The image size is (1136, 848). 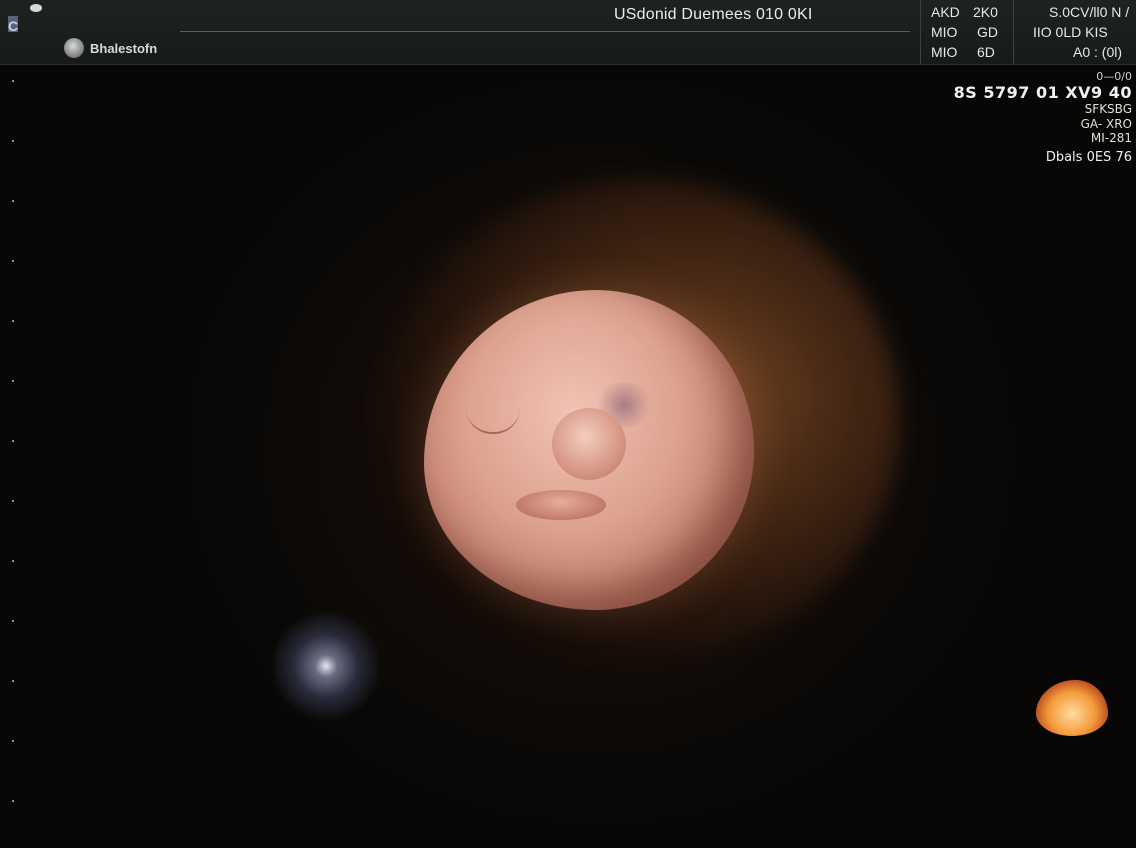 I want to click on sphere-icon, so click(x=74, y=48).